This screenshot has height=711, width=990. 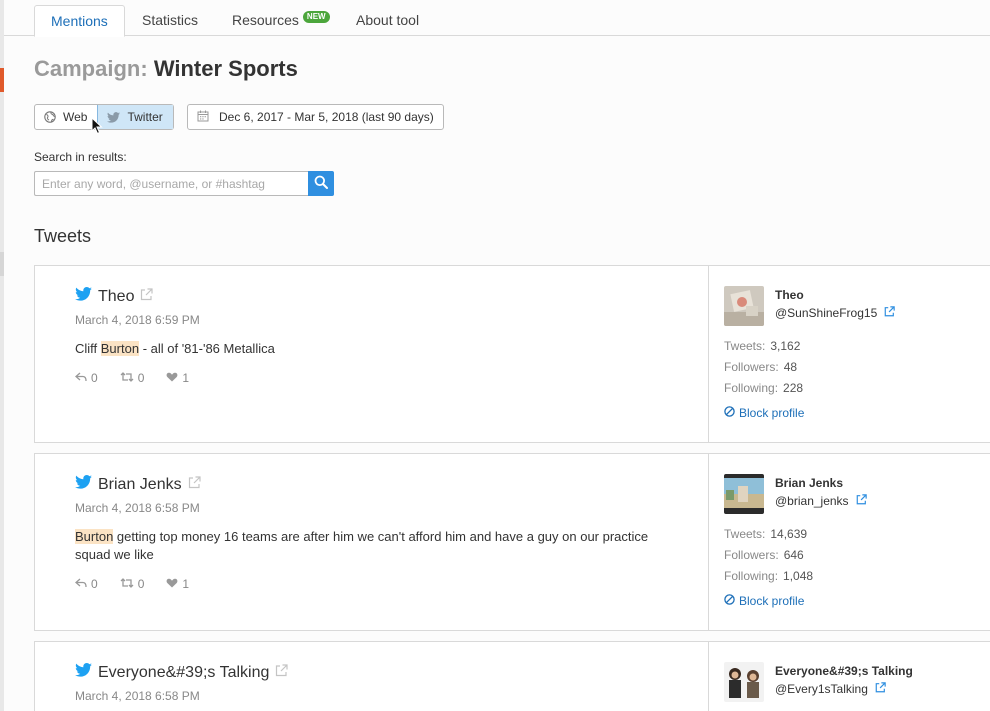 I want to click on mouse-cursor-icon, so click(x=97, y=127).